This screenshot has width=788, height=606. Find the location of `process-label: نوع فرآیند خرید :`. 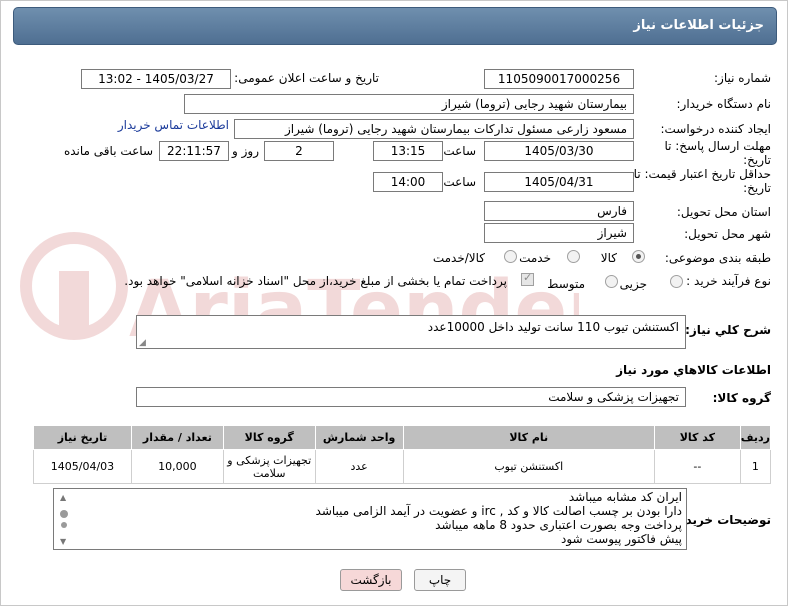

process-label: نوع فرآیند خرید : is located at coordinates (728, 281).